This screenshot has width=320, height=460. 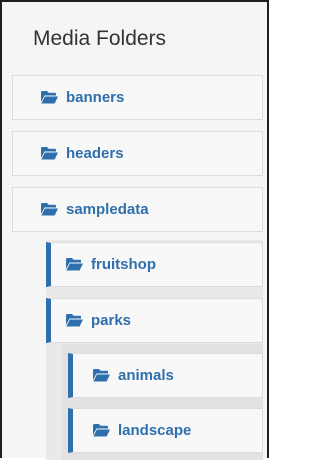 I want to click on folder-item-animals: animals, so click(x=165, y=375).